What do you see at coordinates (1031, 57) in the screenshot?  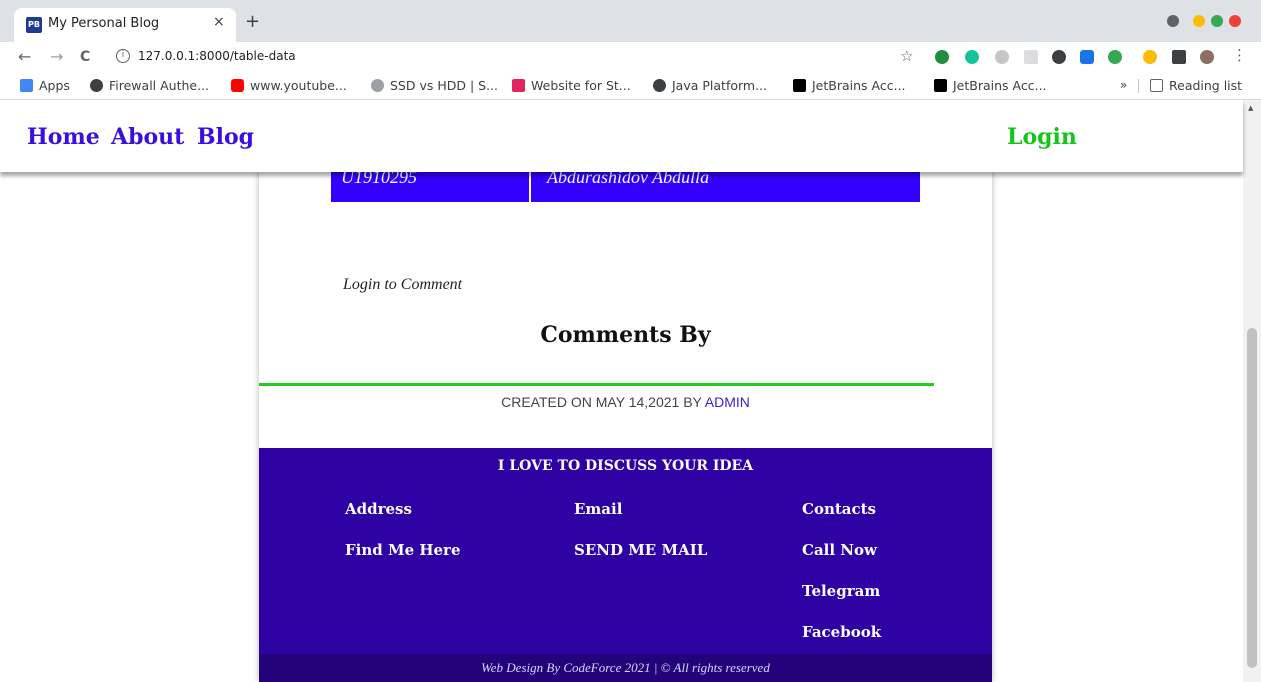 I see `download-icon` at bounding box center [1031, 57].